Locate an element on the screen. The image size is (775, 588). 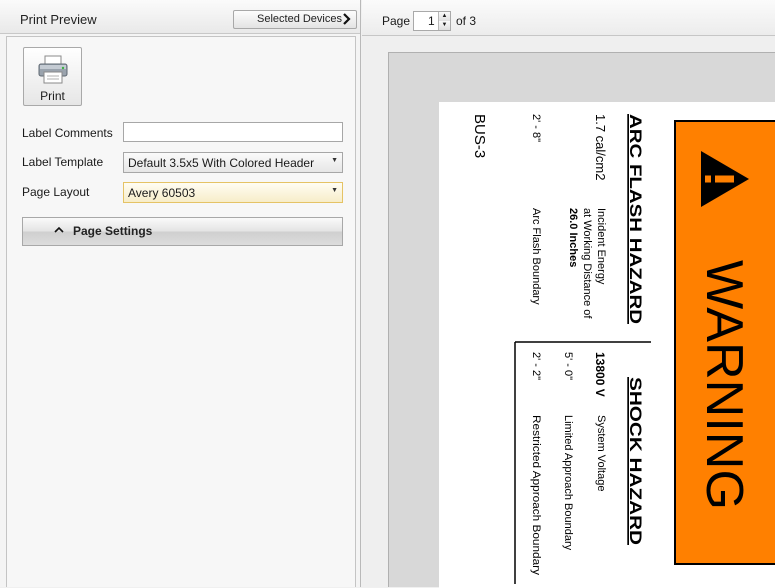
label-template-select: Default 3.5x5 With Colored Header ▼ is located at coordinates (233, 162).